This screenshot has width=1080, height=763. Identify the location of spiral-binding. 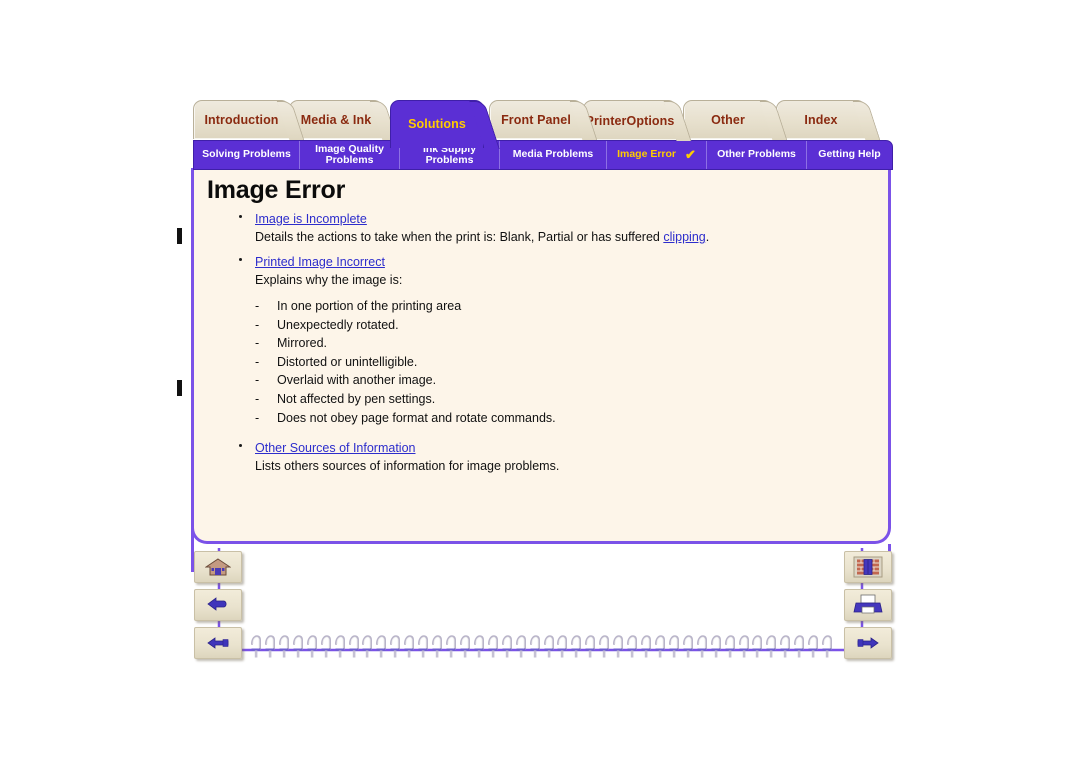
(541, 645).